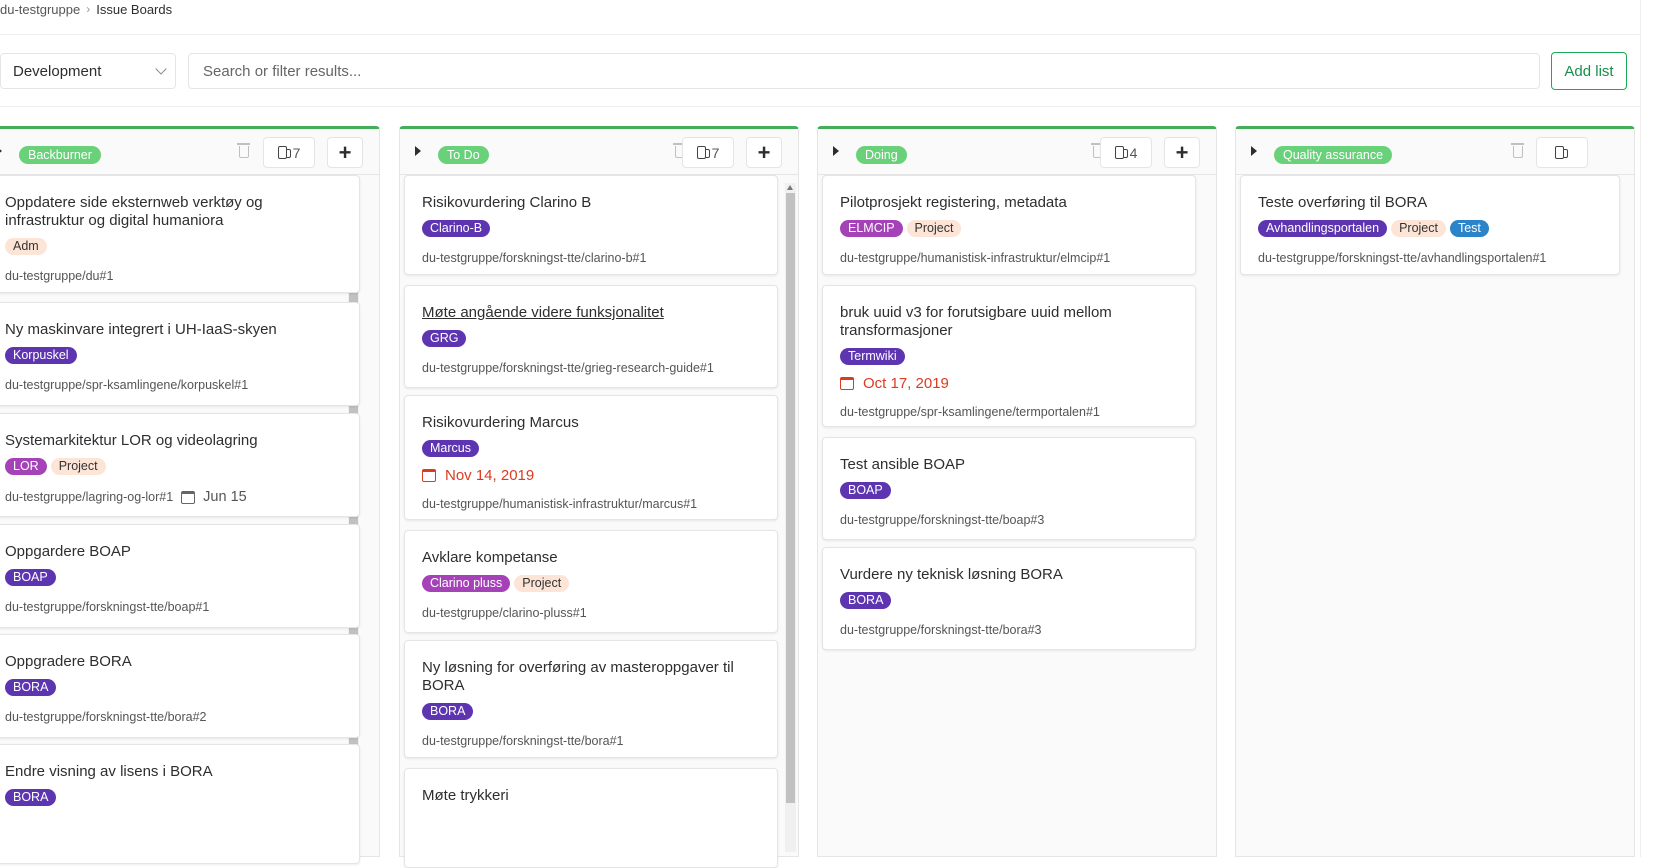 The image size is (1653, 868). Describe the element at coordinates (790, 498) in the screenshot. I see `scrollbar-thumb` at that location.